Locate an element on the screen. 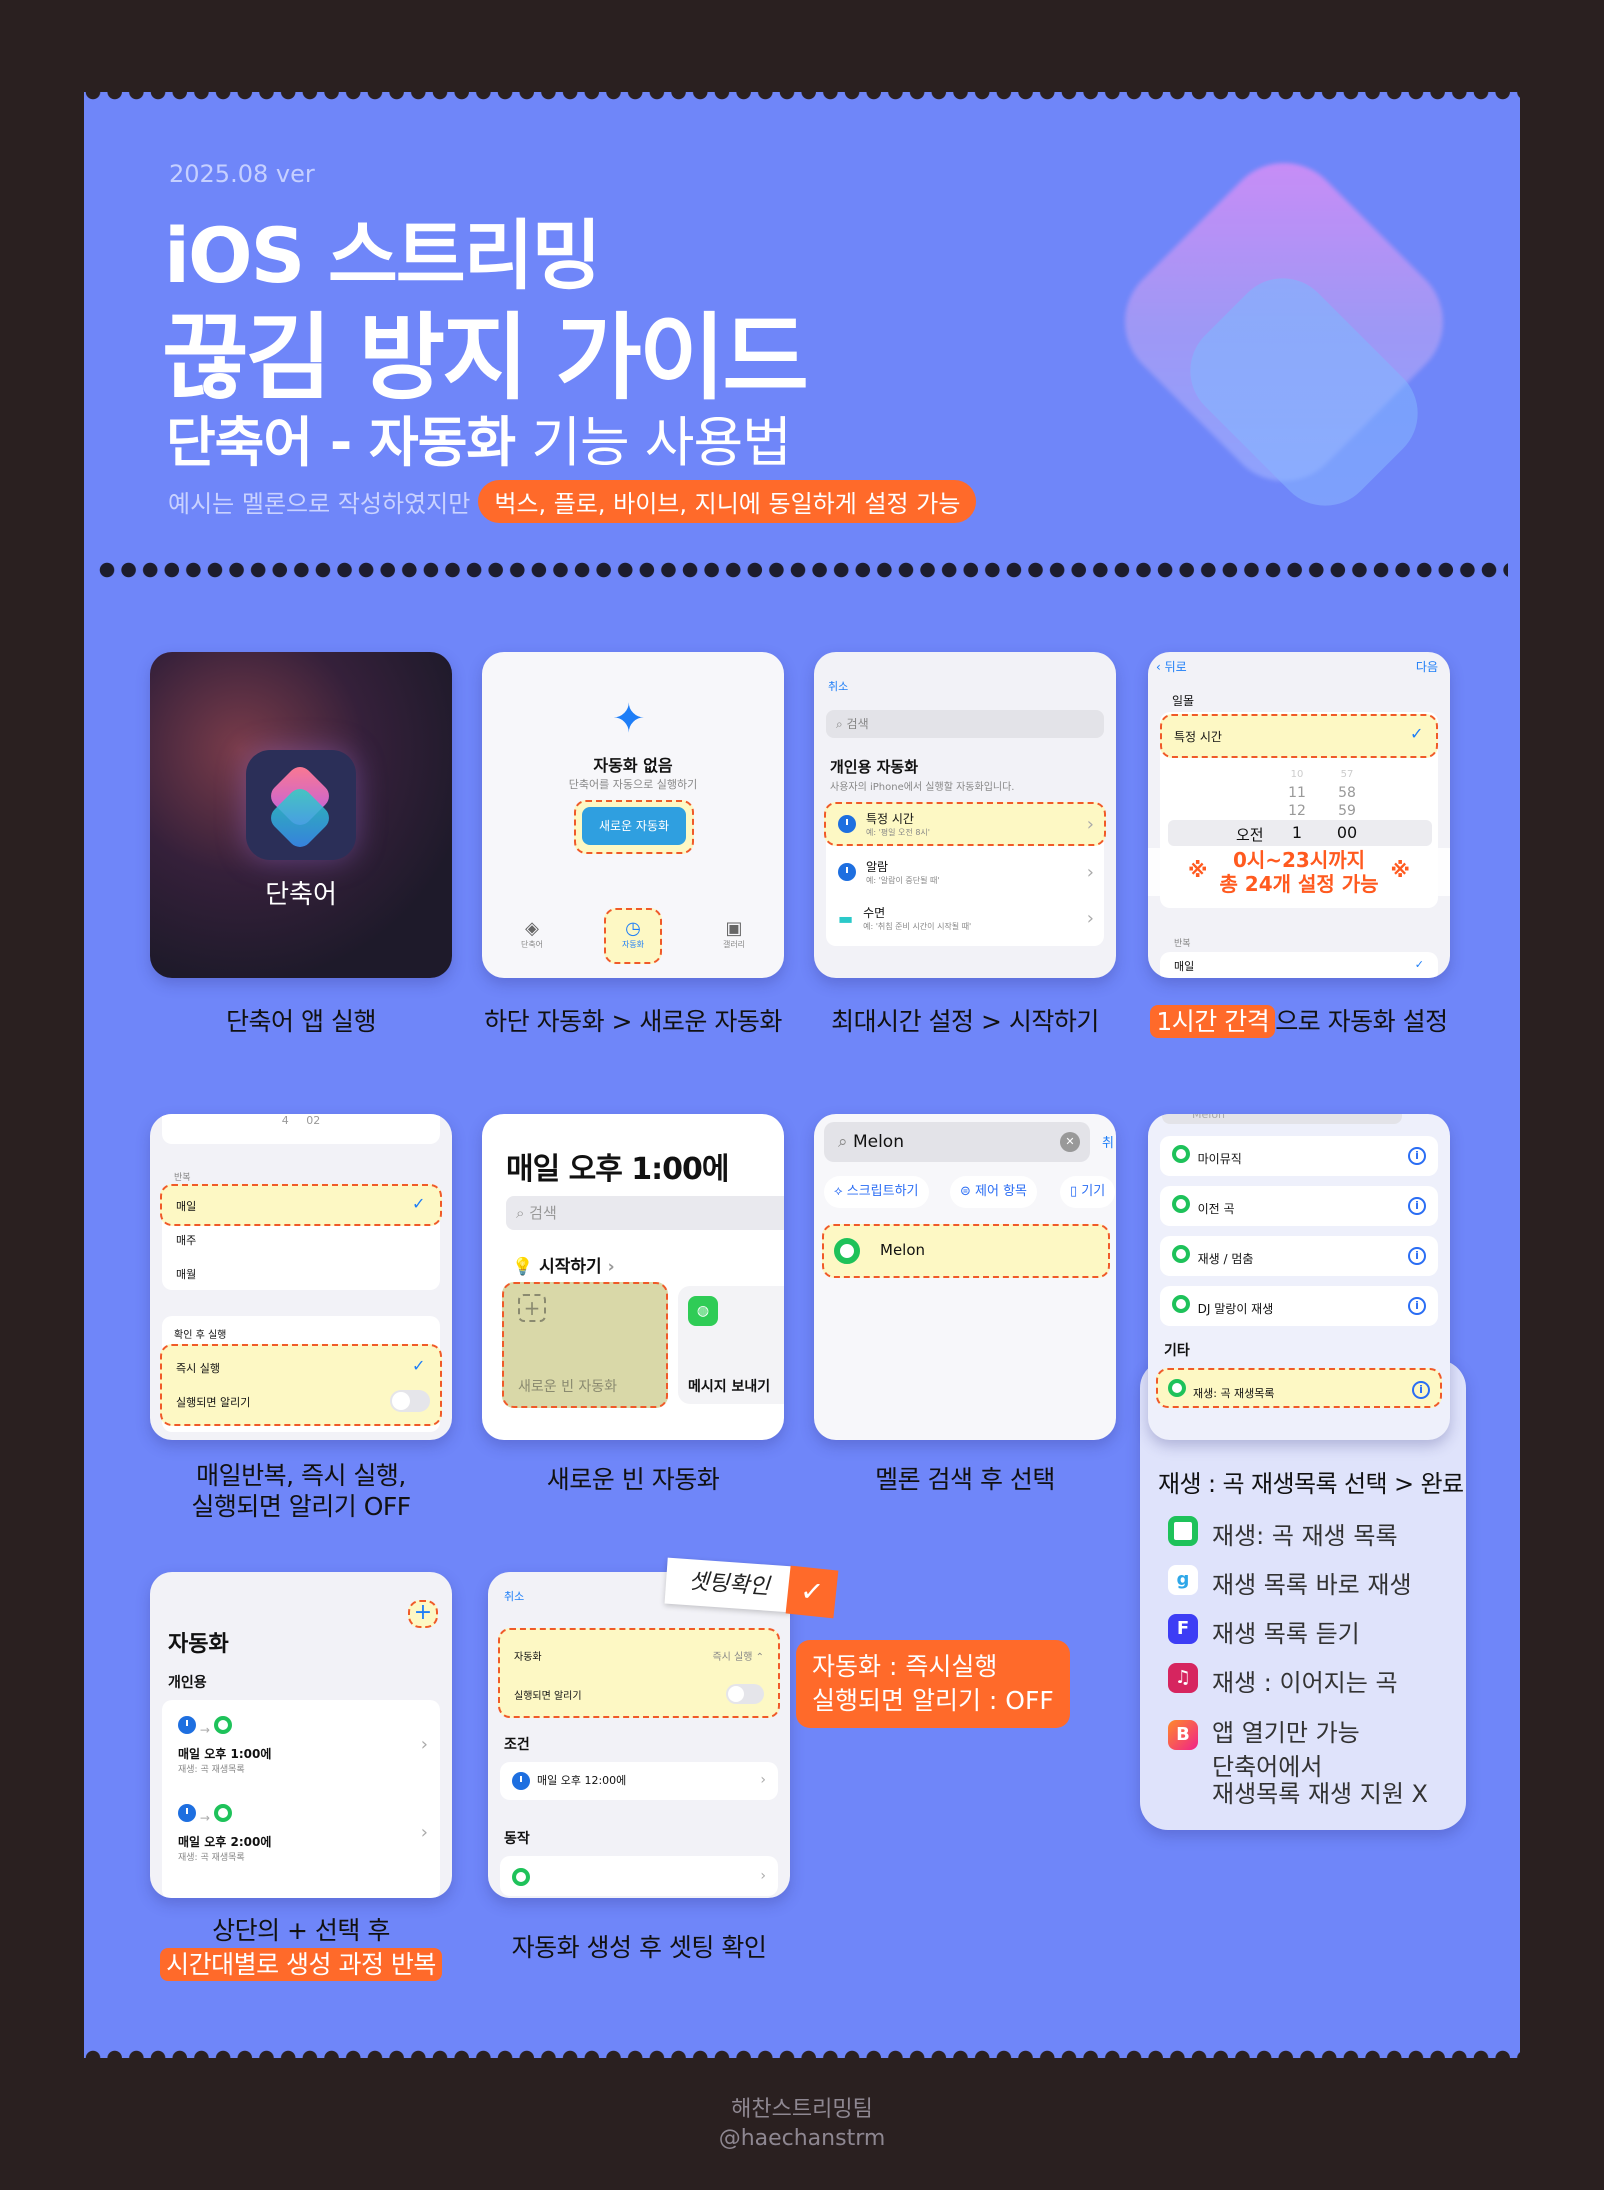 The height and width of the screenshot is (2190, 1604). note-mark-right: ※ is located at coordinates (1400, 870).